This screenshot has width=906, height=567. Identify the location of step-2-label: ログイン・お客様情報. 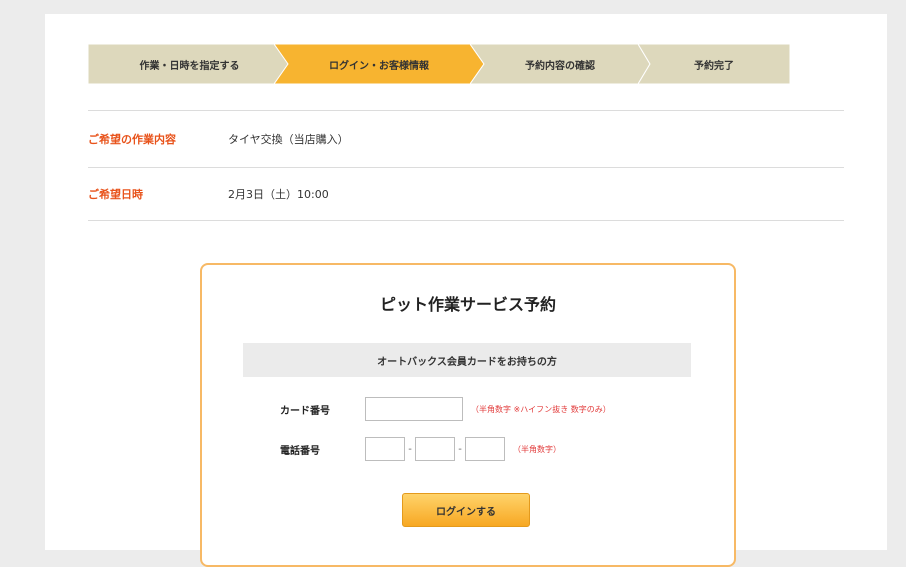
(379, 66).